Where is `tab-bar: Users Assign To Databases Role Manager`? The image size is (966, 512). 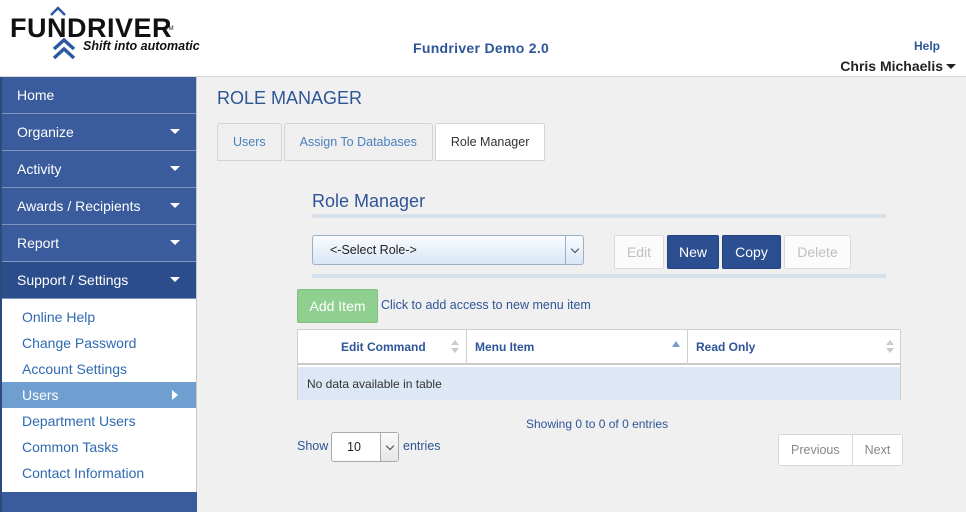
tab-bar: Users Assign To Databases Role Manager is located at coordinates (382, 142).